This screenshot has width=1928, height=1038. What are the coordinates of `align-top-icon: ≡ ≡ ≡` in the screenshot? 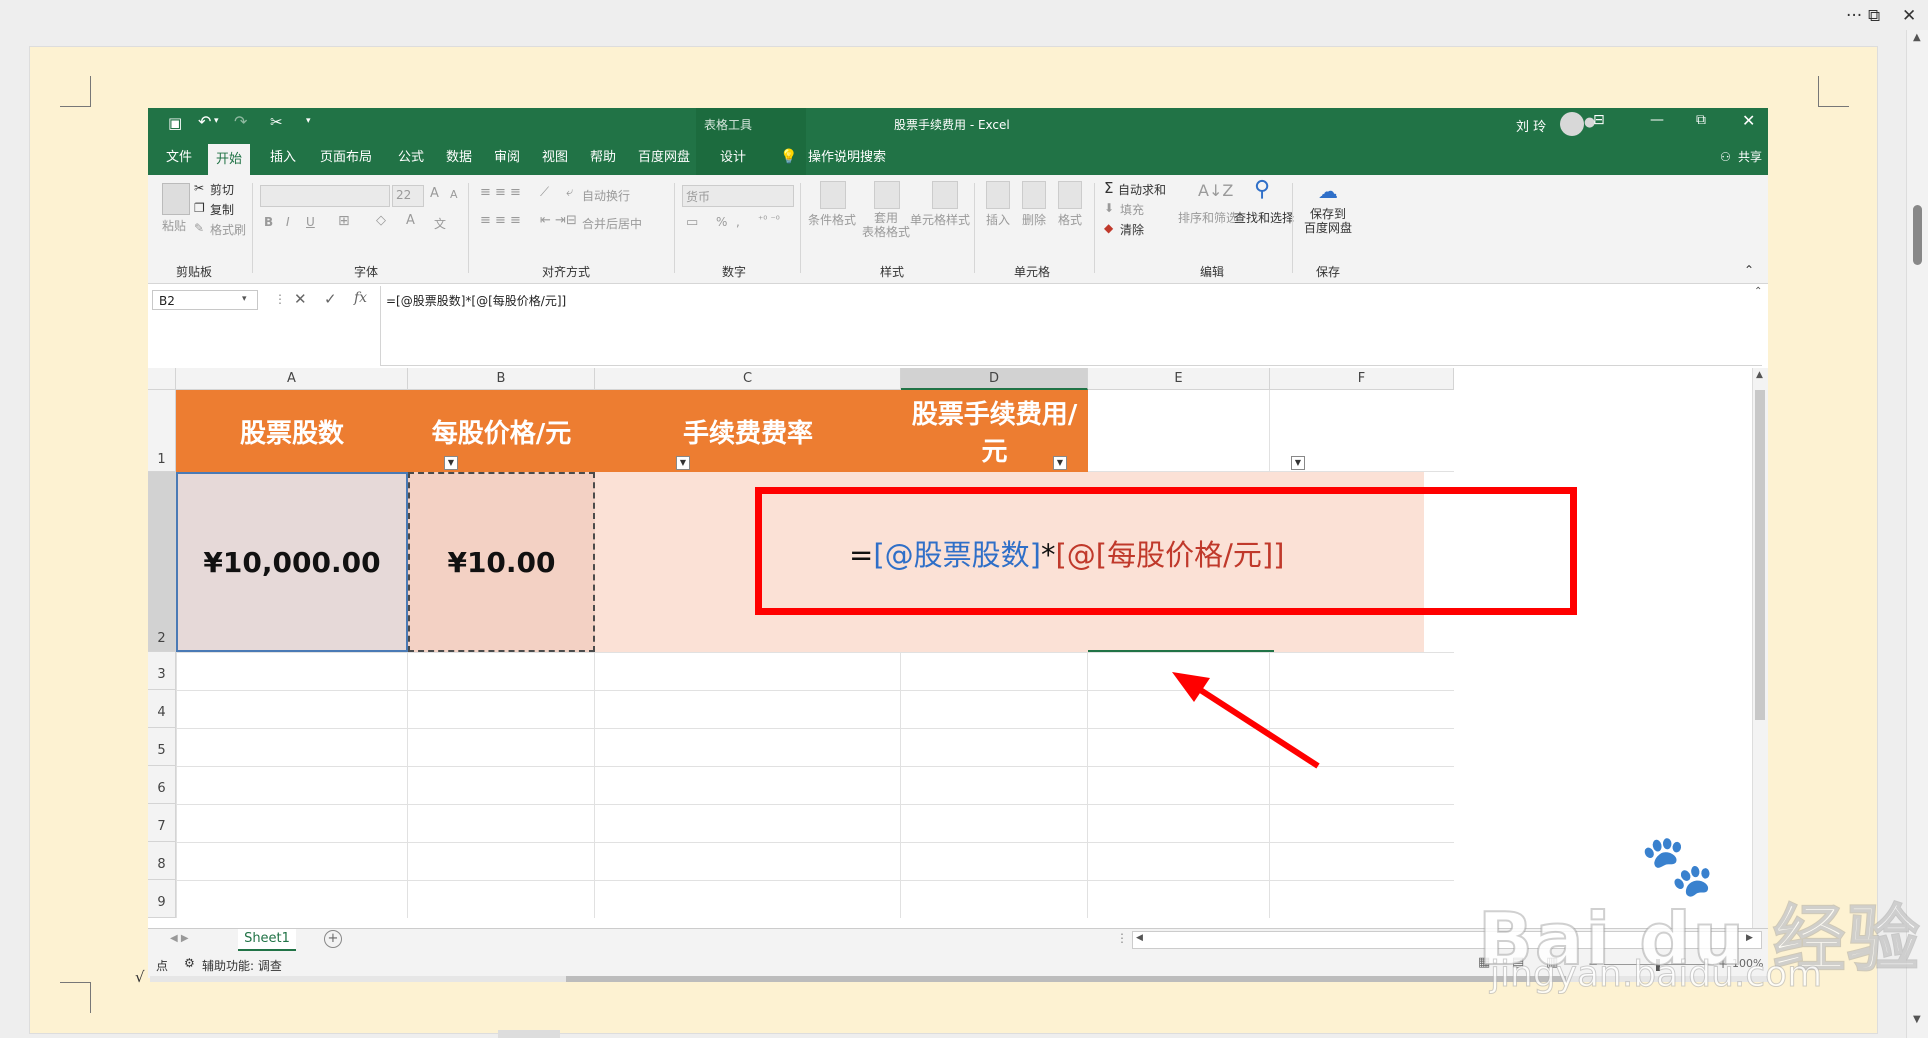 It's located at (500, 192).